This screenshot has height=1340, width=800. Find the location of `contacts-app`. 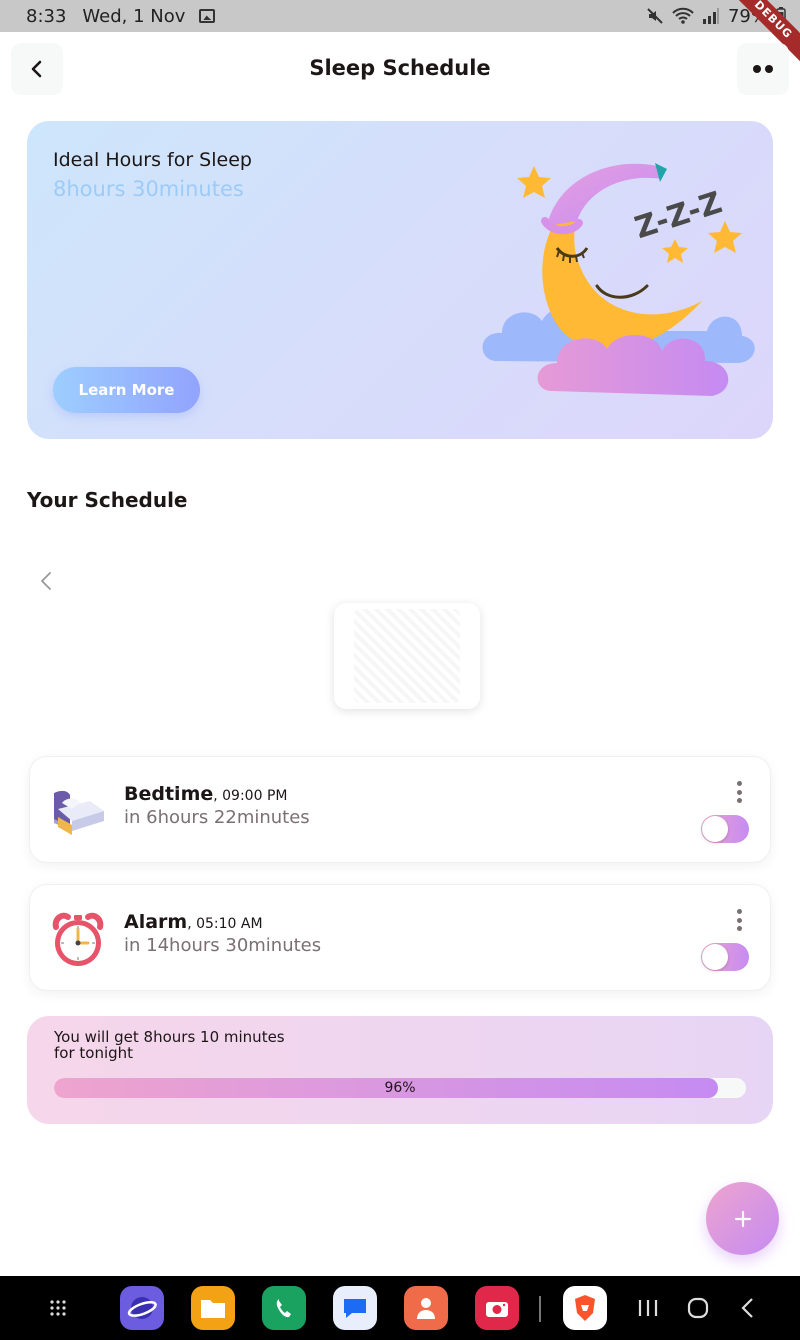

contacts-app is located at coordinates (426, 1308).